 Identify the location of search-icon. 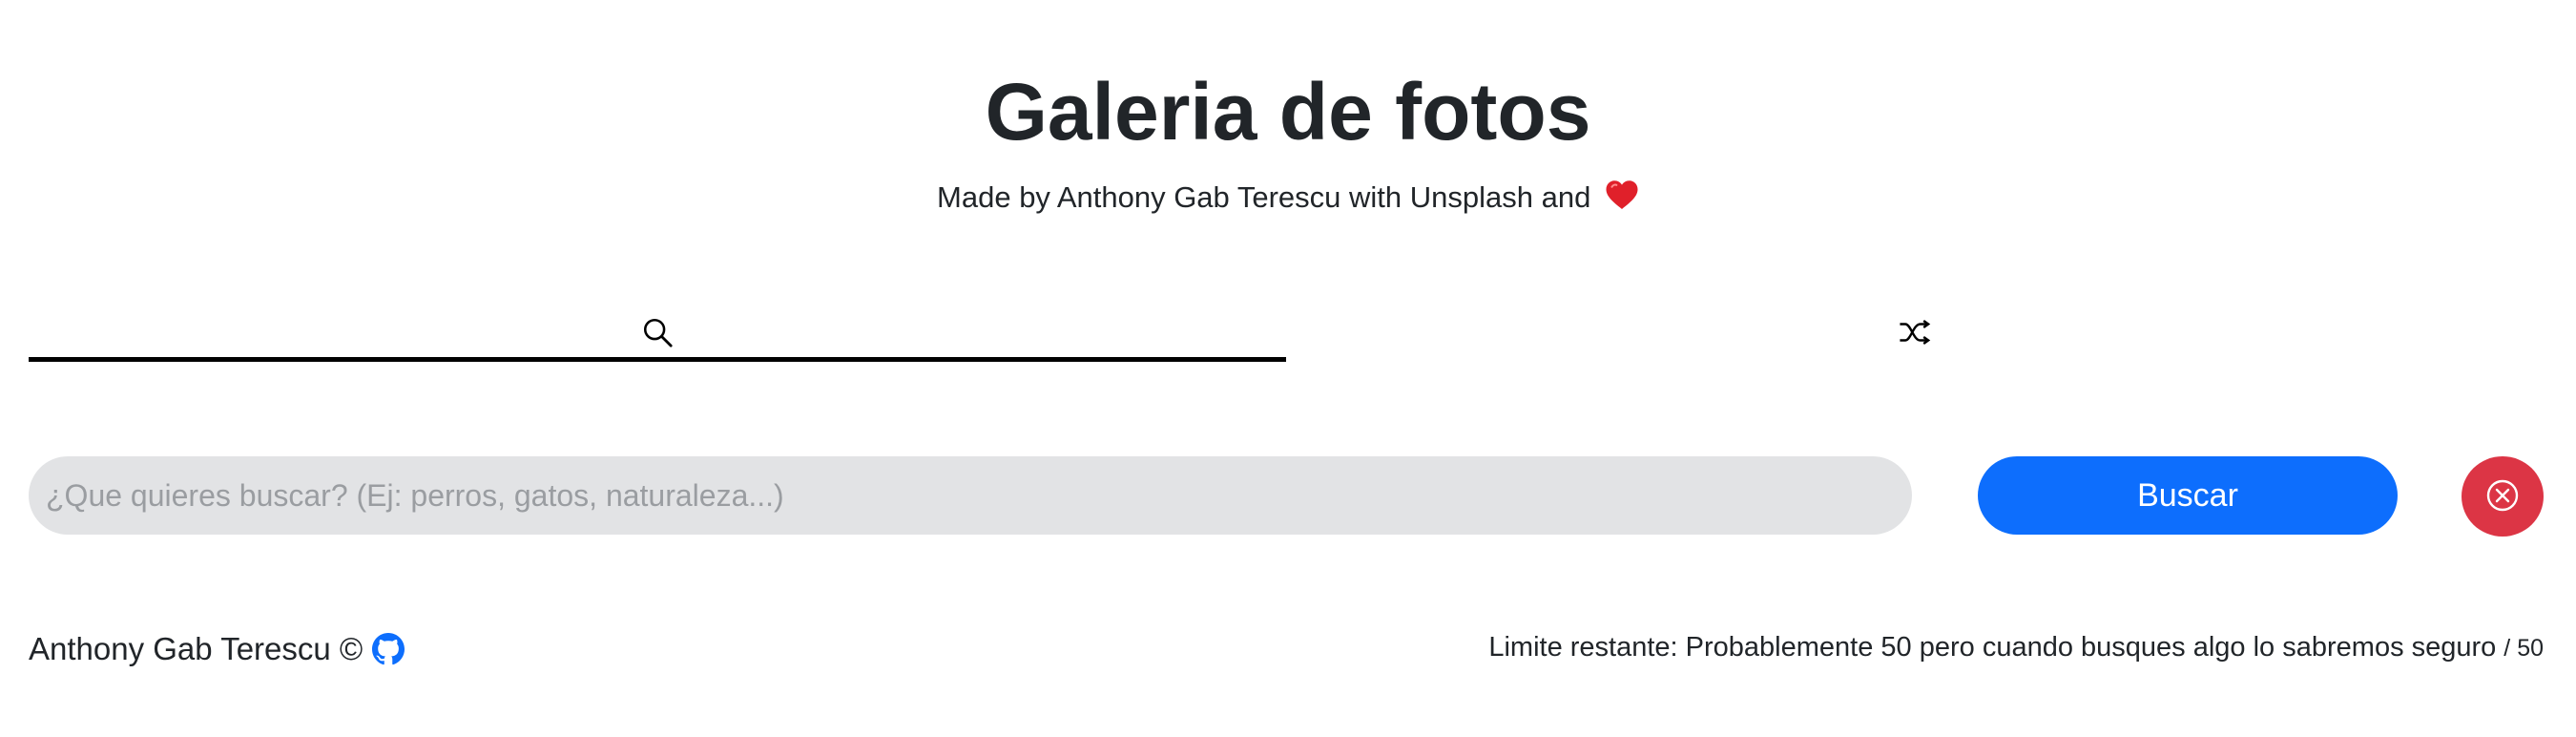
(657, 334).